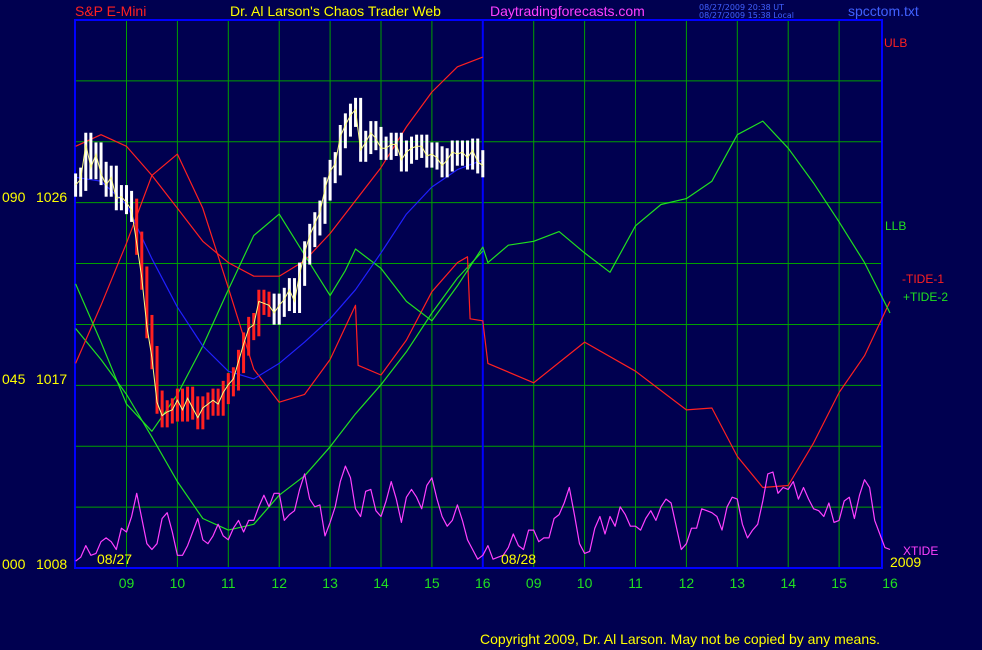 The width and height of the screenshot is (982, 650). What do you see at coordinates (883, 11) in the screenshot?
I see `file-name: spcctom.txt` at bounding box center [883, 11].